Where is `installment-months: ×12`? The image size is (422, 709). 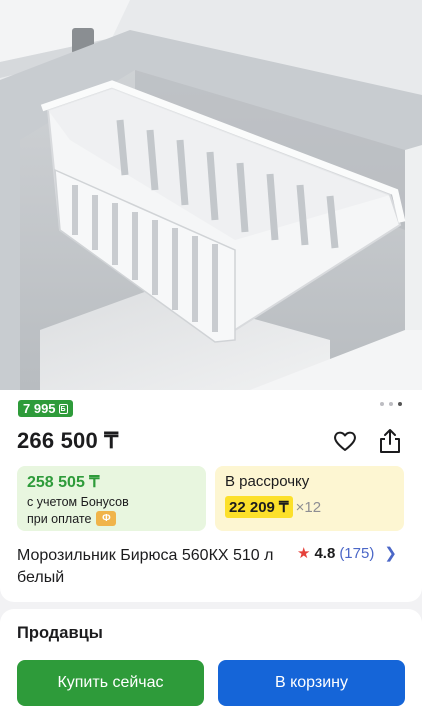 installment-months: ×12 is located at coordinates (308, 507).